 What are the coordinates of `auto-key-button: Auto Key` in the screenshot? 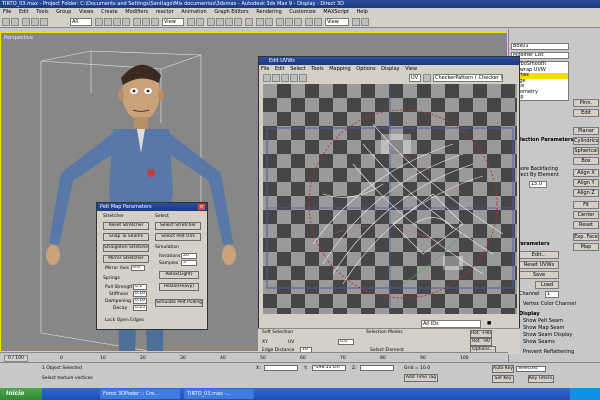 It's located at (503, 369).